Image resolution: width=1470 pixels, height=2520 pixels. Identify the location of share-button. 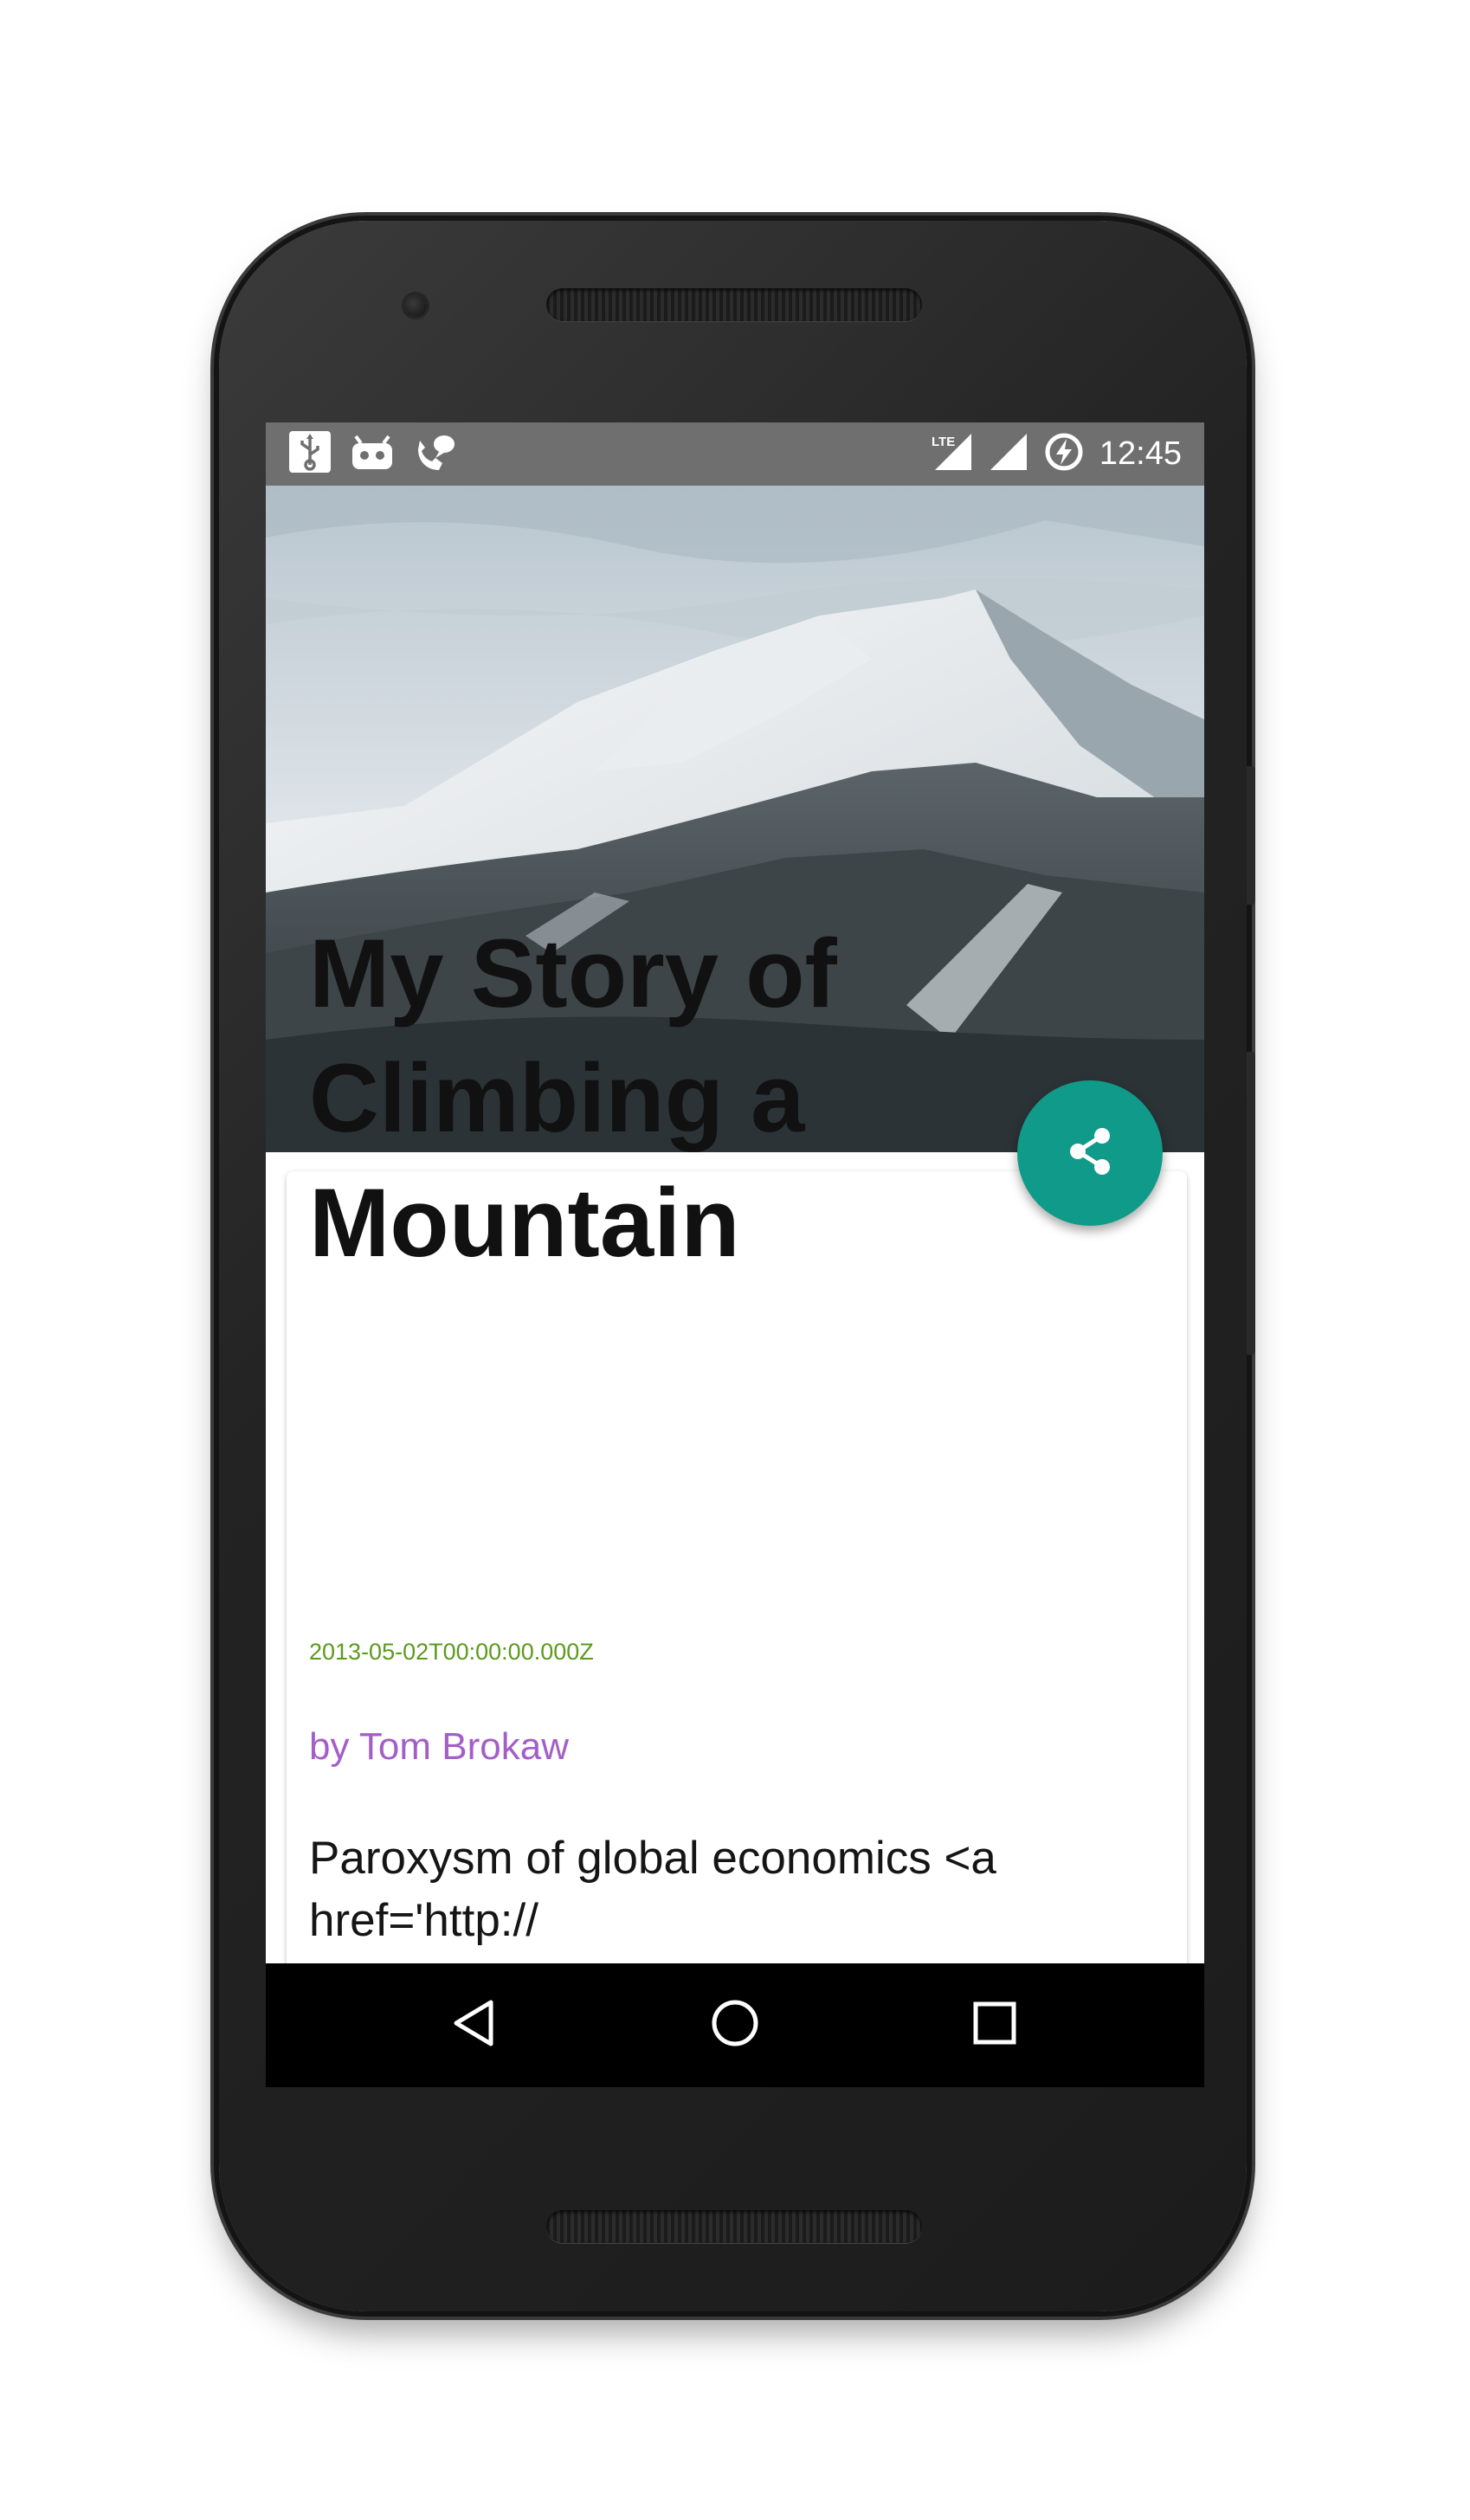
(1090, 1153).